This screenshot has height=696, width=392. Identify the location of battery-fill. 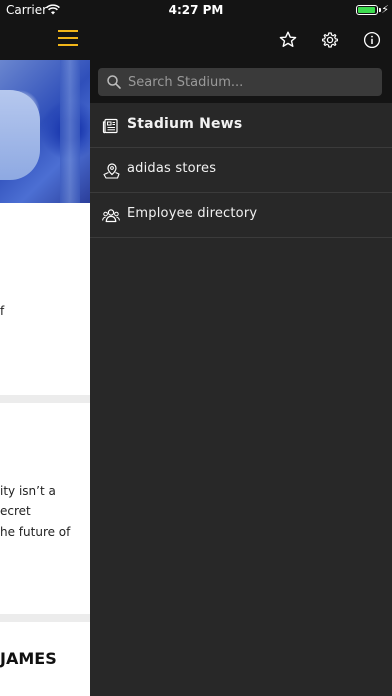
(366, 10).